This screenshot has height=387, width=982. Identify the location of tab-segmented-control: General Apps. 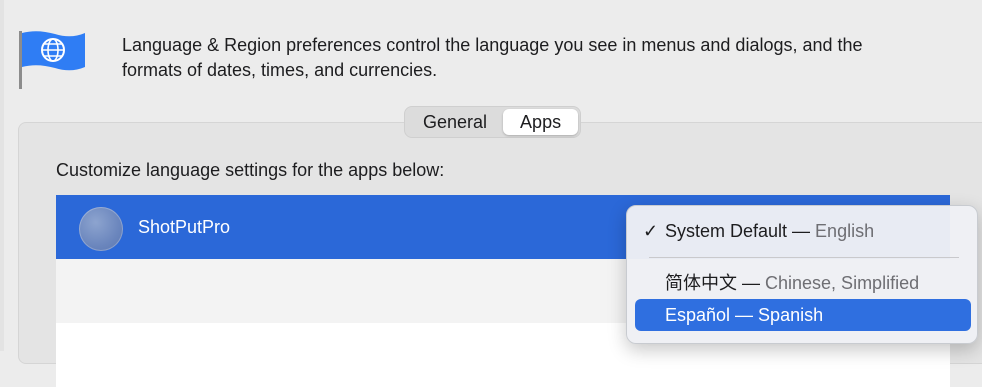
(493, 122).